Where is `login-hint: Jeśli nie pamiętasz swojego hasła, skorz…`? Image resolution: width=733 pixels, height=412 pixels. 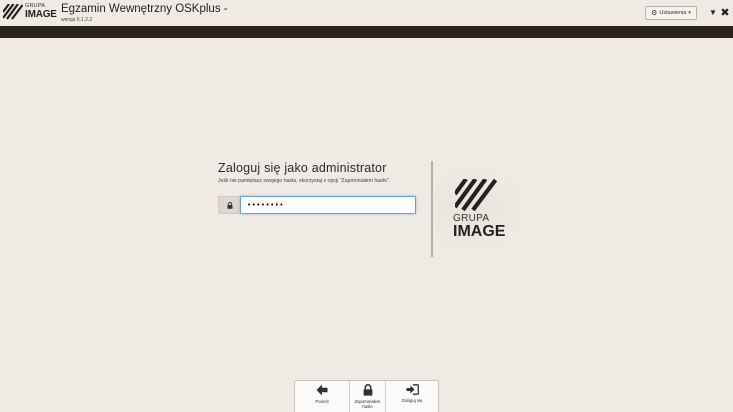
login-hint: Jeśli nie pamiętasz swojego hasła, skorz… is located at coordinates (304, 181).